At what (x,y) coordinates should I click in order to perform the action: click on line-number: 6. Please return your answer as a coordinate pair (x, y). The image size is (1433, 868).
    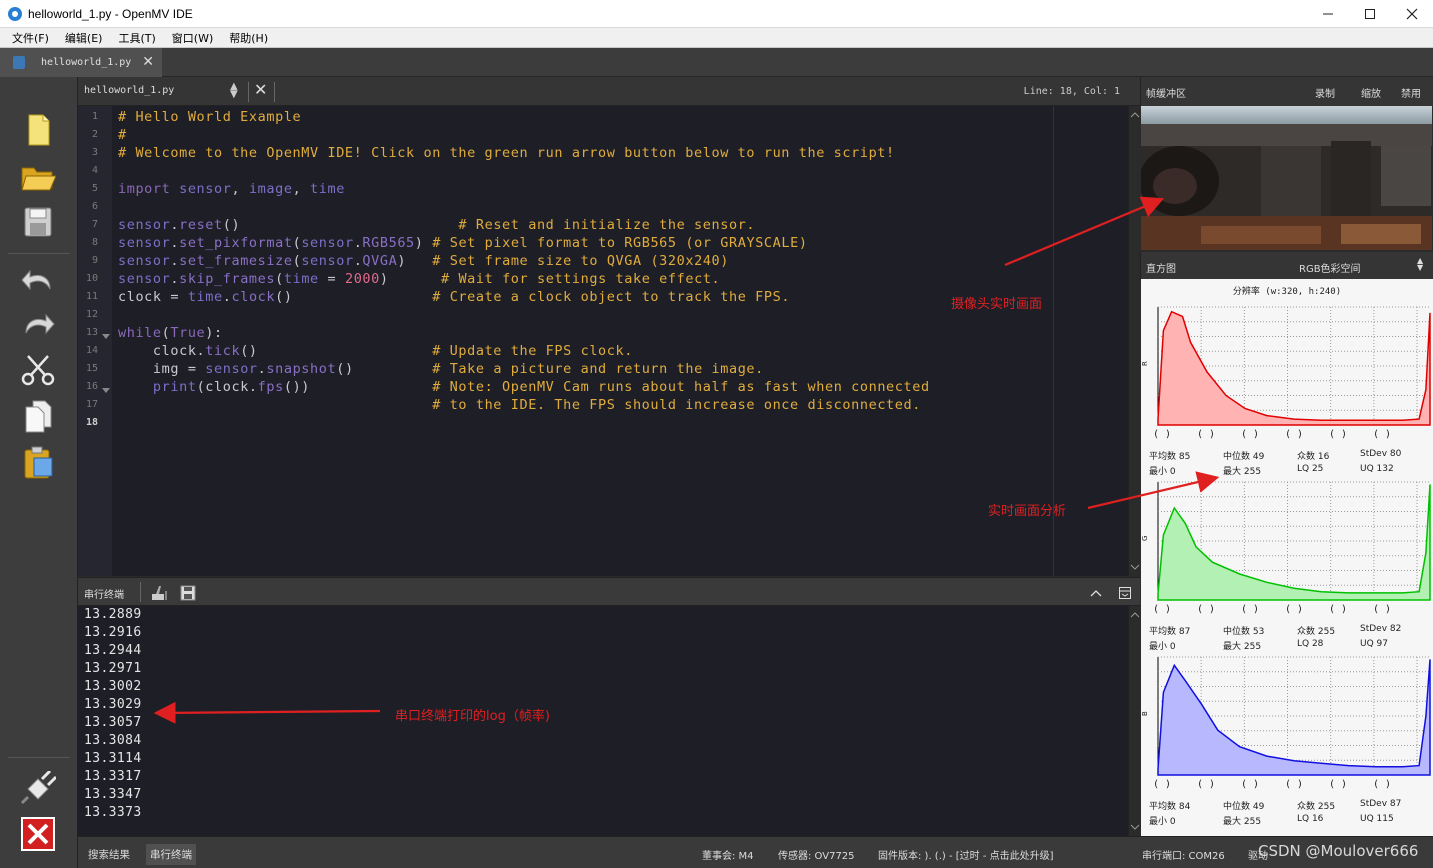
    Looking at the image, I should click on (94, 206).